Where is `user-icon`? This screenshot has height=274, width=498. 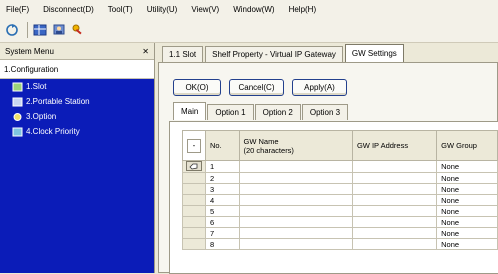
user-icon is located at coordinates (59, 30).